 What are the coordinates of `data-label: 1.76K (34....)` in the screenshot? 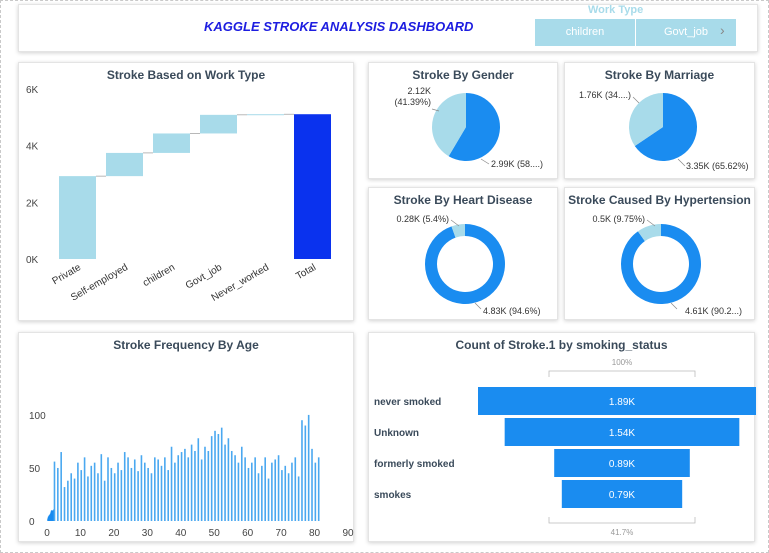 It's located at (605, 95).